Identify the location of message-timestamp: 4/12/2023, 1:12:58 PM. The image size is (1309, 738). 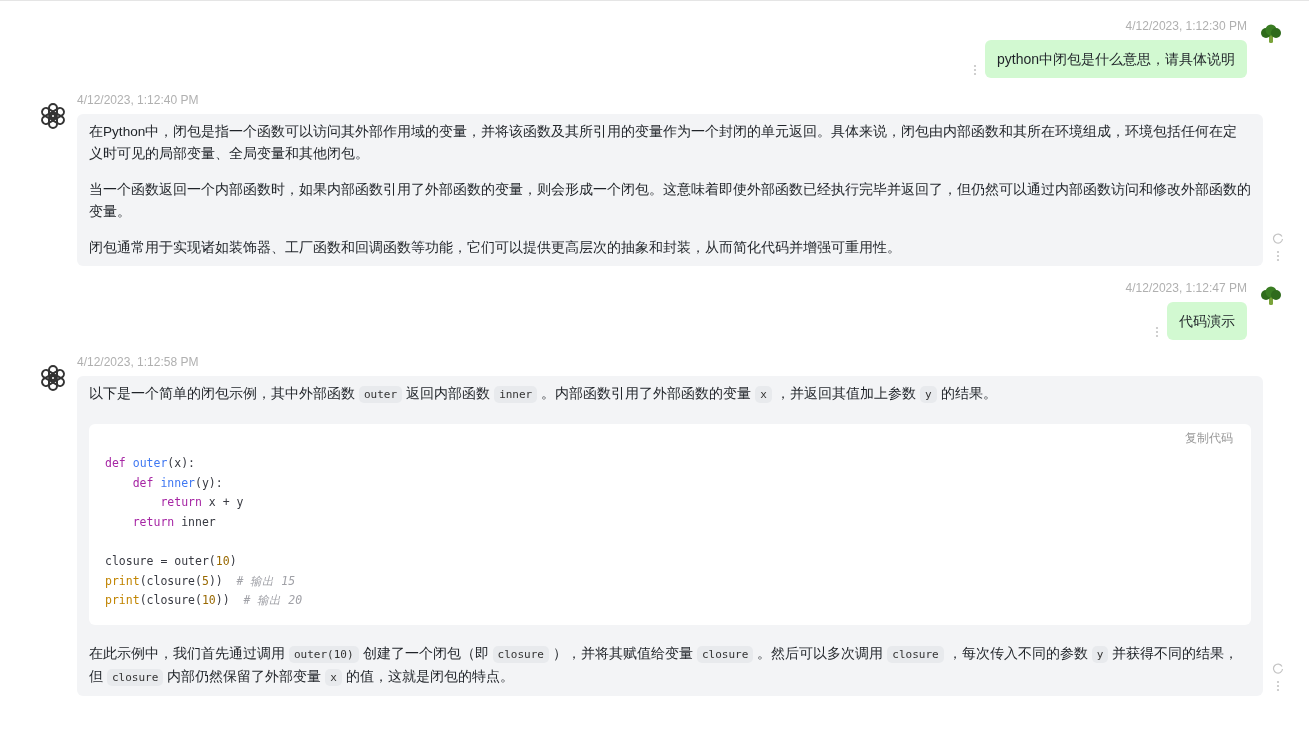
(138, 362).